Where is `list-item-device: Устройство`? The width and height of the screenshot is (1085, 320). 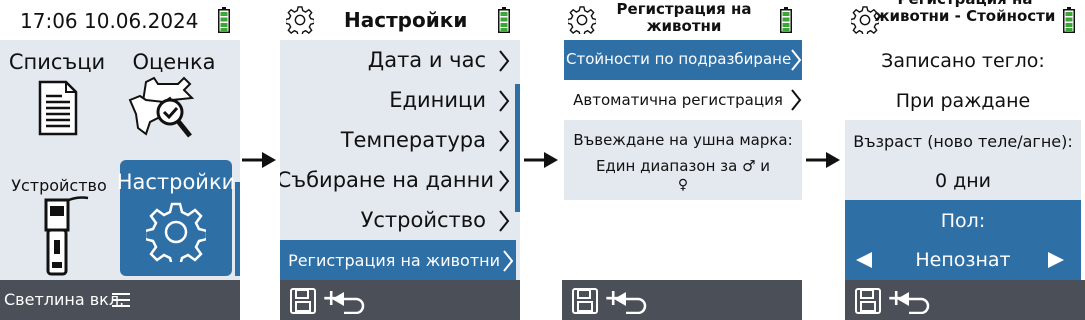 list-item-device: Устройство is located at coordinates (398, 220).